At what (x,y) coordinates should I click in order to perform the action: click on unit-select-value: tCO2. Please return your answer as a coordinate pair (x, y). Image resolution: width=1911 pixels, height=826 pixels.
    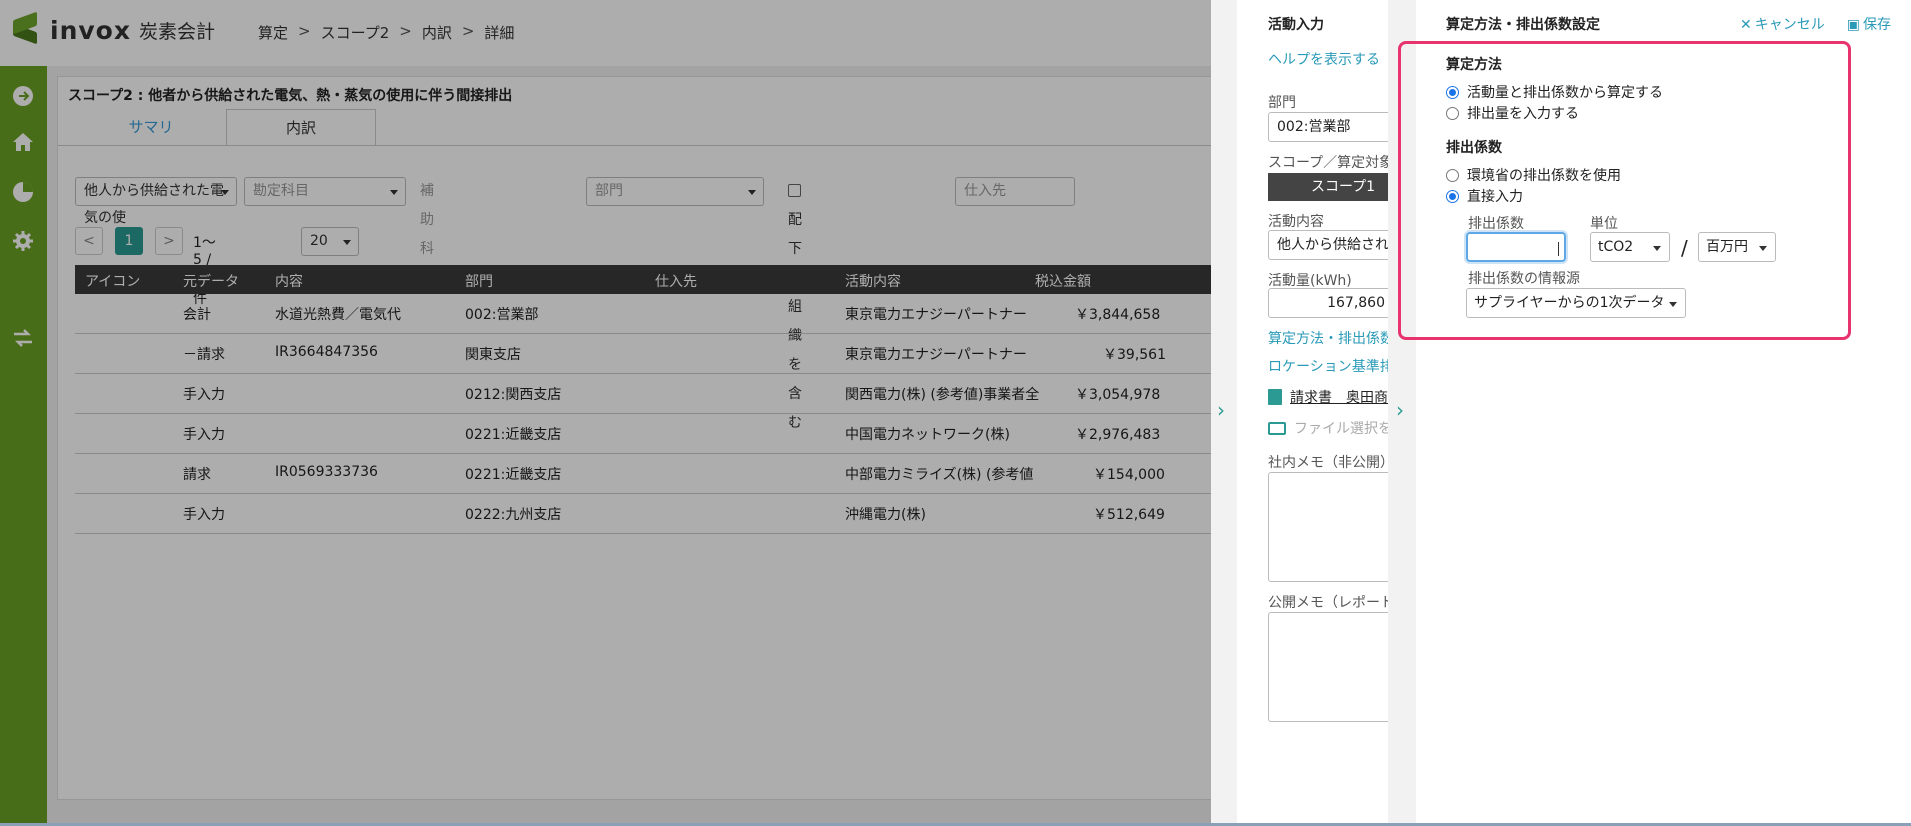
    Looking at the image, I should click on (1616, 247).